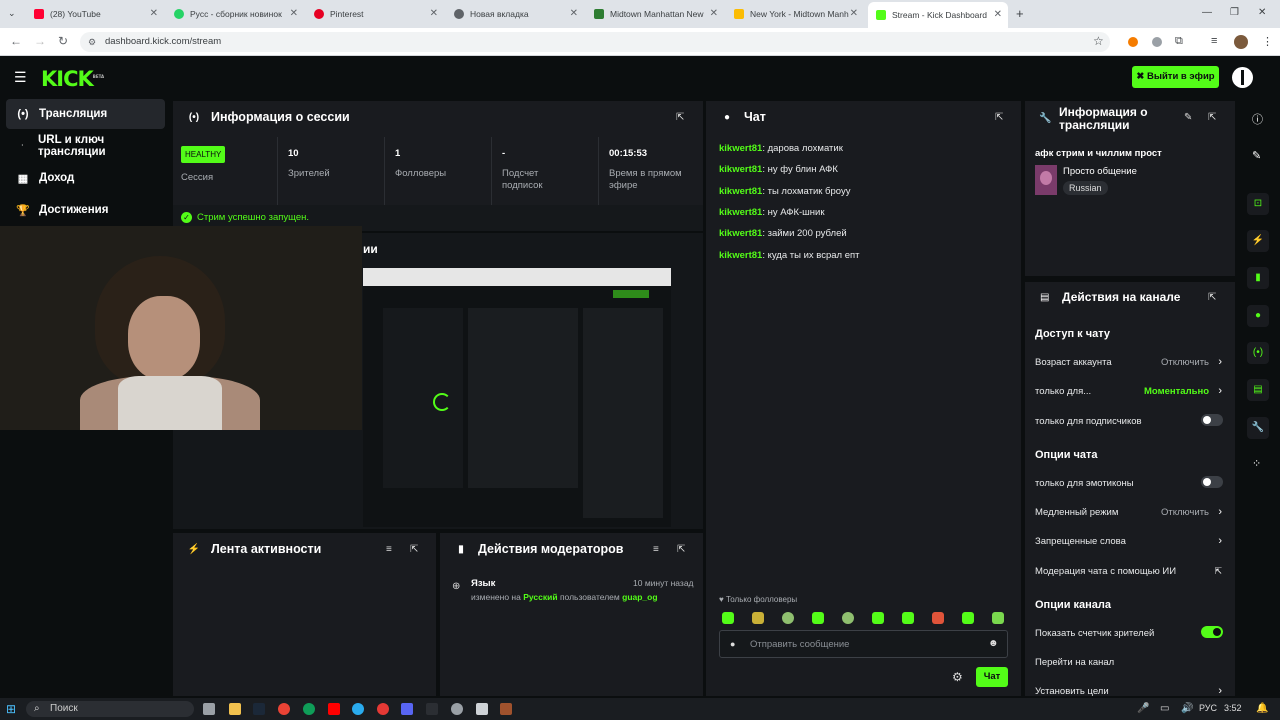  I want to click on youtube-icon, so click(334, 709).